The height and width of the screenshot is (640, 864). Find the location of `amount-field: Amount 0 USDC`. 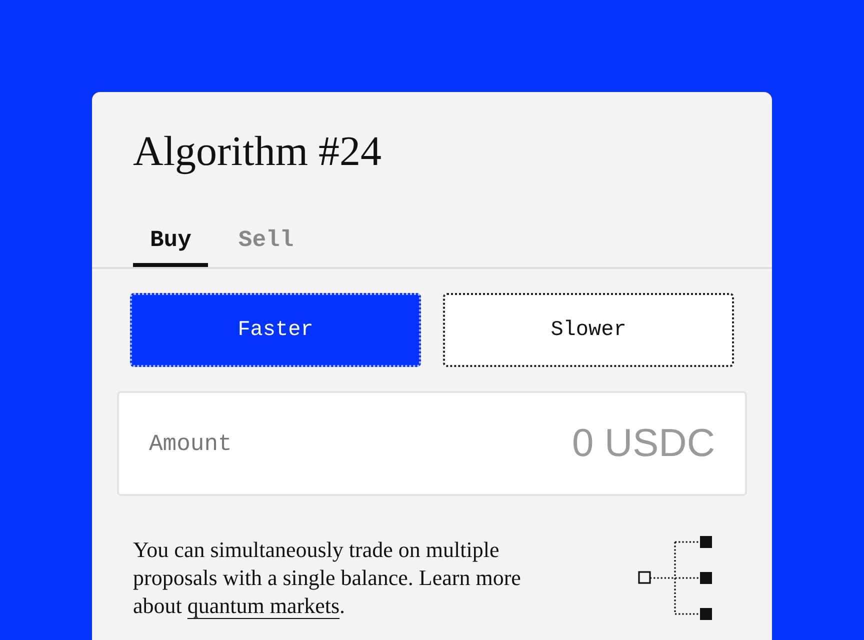

amount-field: Amount 0 USDC is located at coordinates (432, 443).